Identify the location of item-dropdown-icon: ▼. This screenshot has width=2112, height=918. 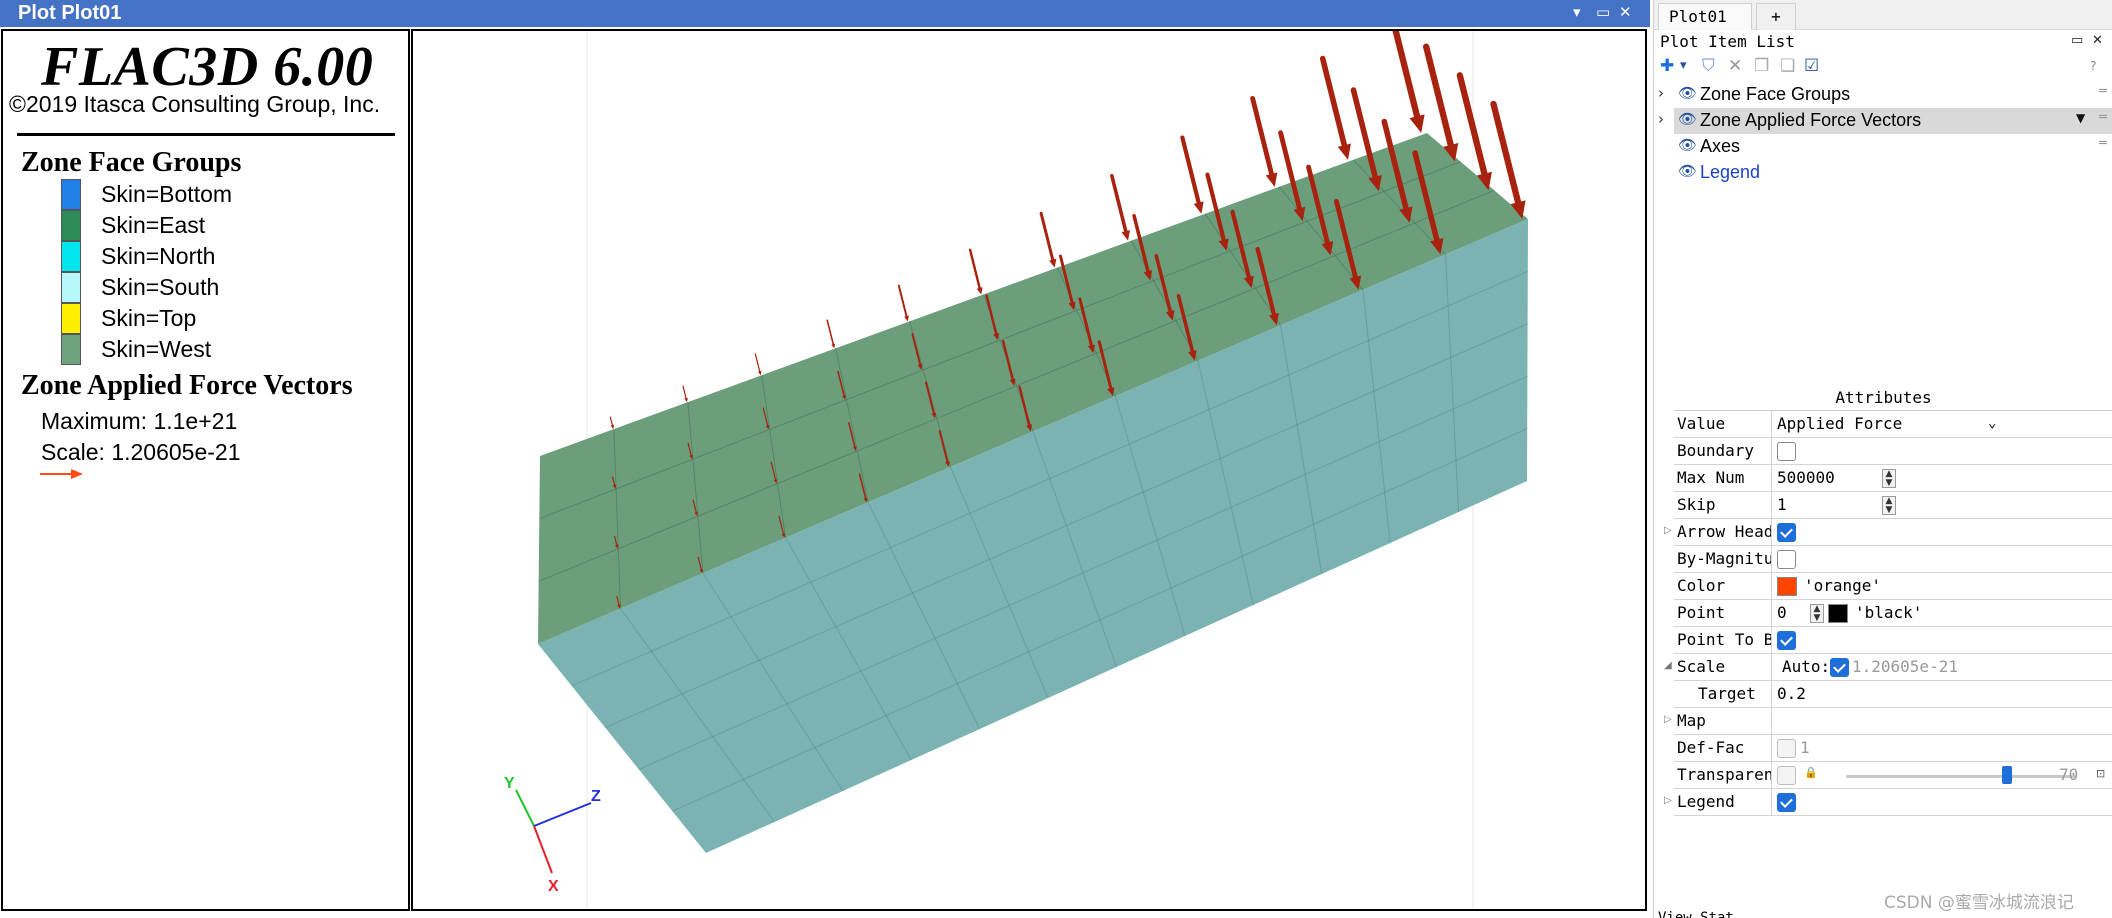
(2080, 118).